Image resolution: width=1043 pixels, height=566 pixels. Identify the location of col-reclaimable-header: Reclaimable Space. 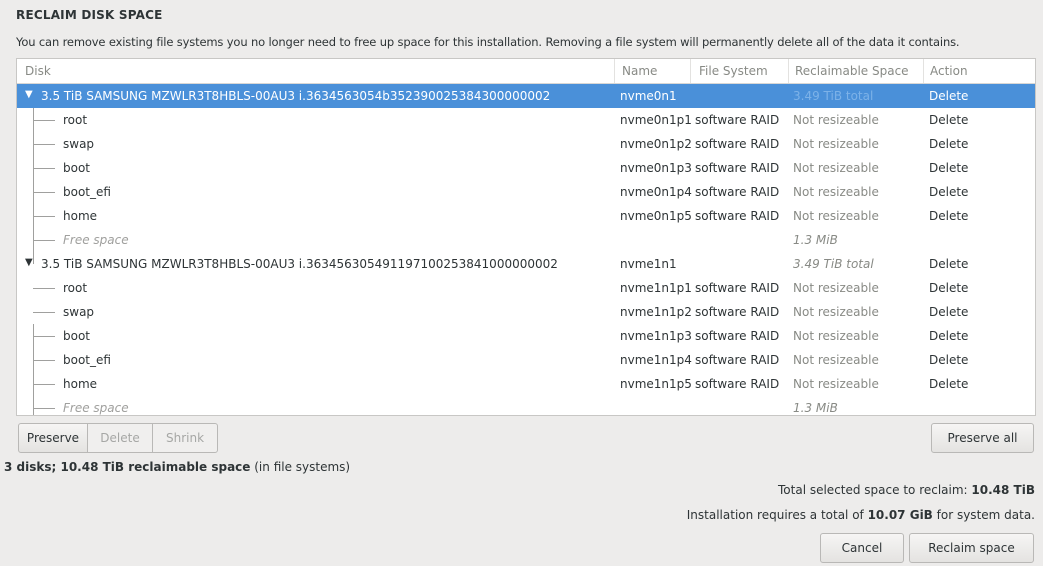
(852, 71).